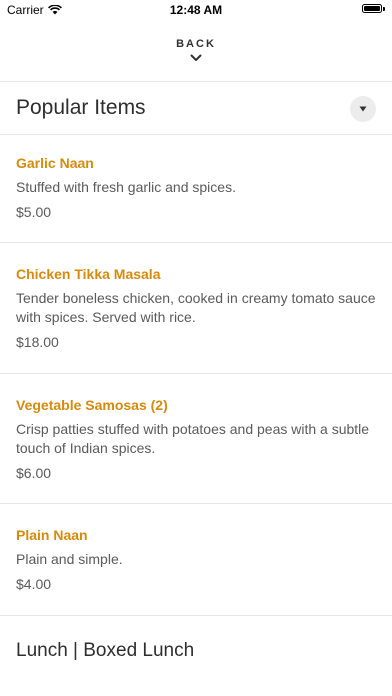 This screenshot has width=392, height=696. What do you see at coordinates (92, 405) in the screenshot?
I see `menu-item-name: Vegetable Samosas (2)` at bounding box center [92, 405].